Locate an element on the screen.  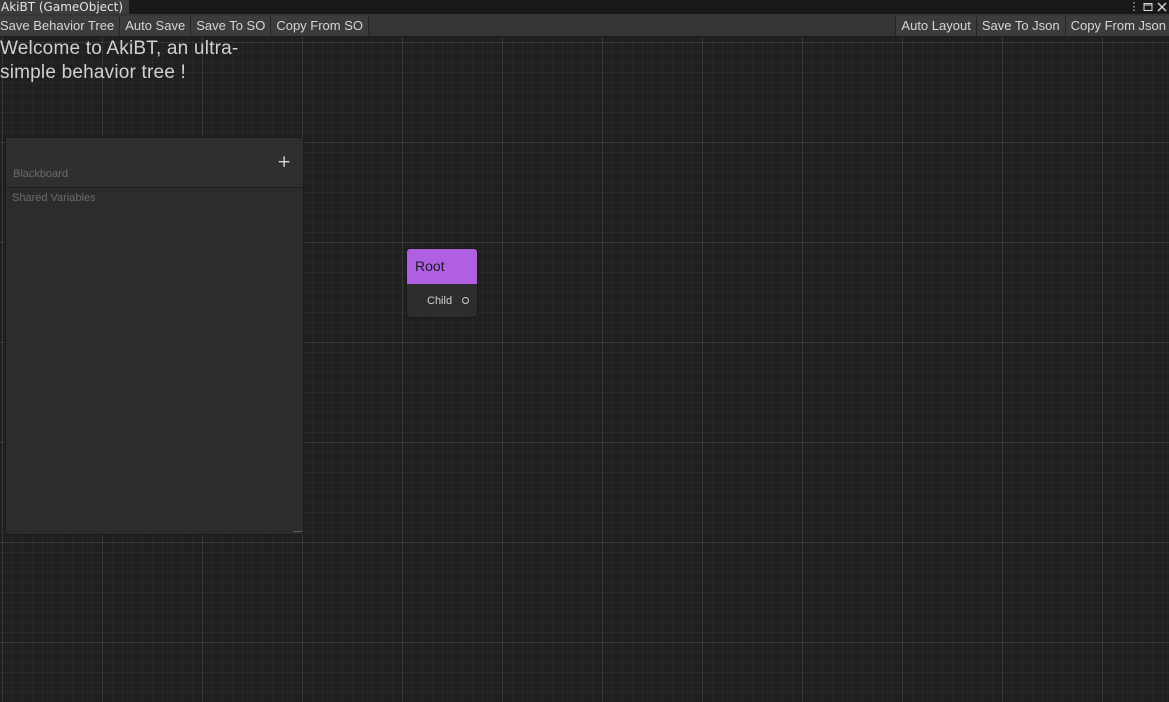
auto-layout-button: Auto Layout is located at coordinates (936, 26).